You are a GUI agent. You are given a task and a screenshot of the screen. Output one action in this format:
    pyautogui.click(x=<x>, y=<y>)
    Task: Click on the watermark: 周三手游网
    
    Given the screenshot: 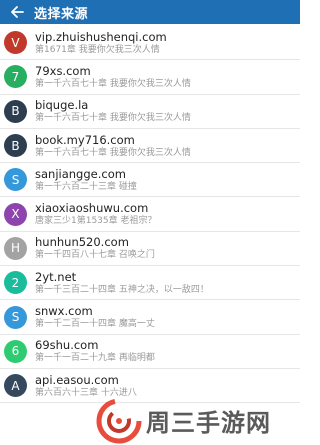 What is the action you would take?
    pyautogui.click(x=198, y=420)
    